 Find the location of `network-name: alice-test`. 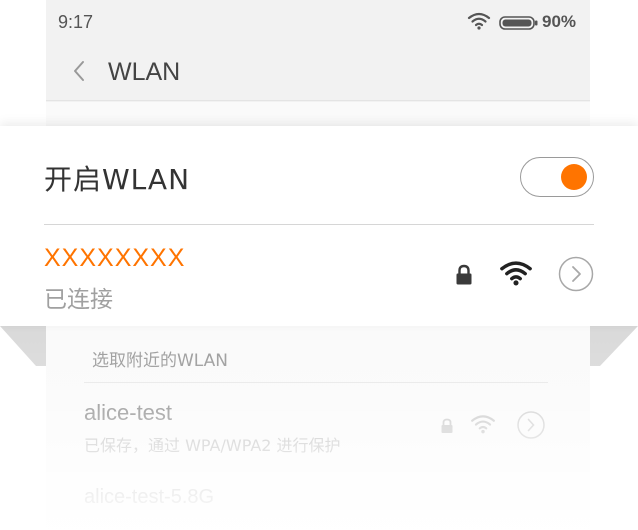

network-name: alice-test is located at coordinates (128, 413).